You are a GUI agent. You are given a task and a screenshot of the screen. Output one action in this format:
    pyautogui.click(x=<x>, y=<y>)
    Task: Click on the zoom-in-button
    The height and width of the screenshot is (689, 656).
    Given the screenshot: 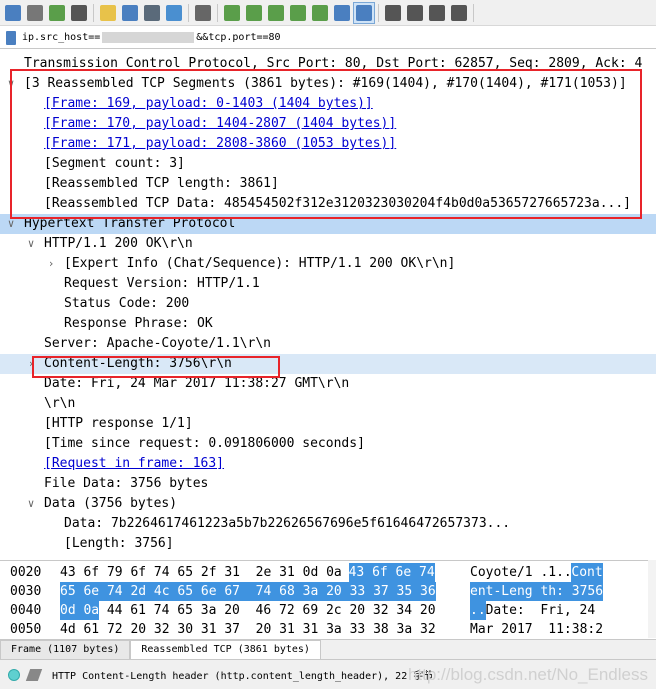 What is the action you would take?
    pyautogui.click(x=393, y=13)
    